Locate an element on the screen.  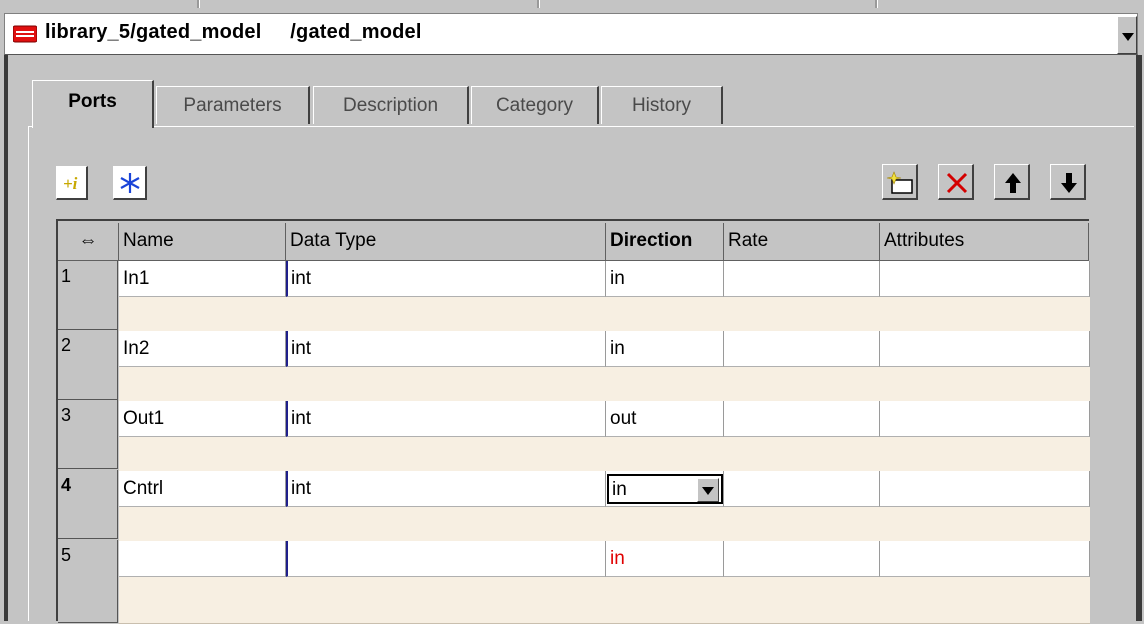
move-down-button is located at coordinates (1068, 182).